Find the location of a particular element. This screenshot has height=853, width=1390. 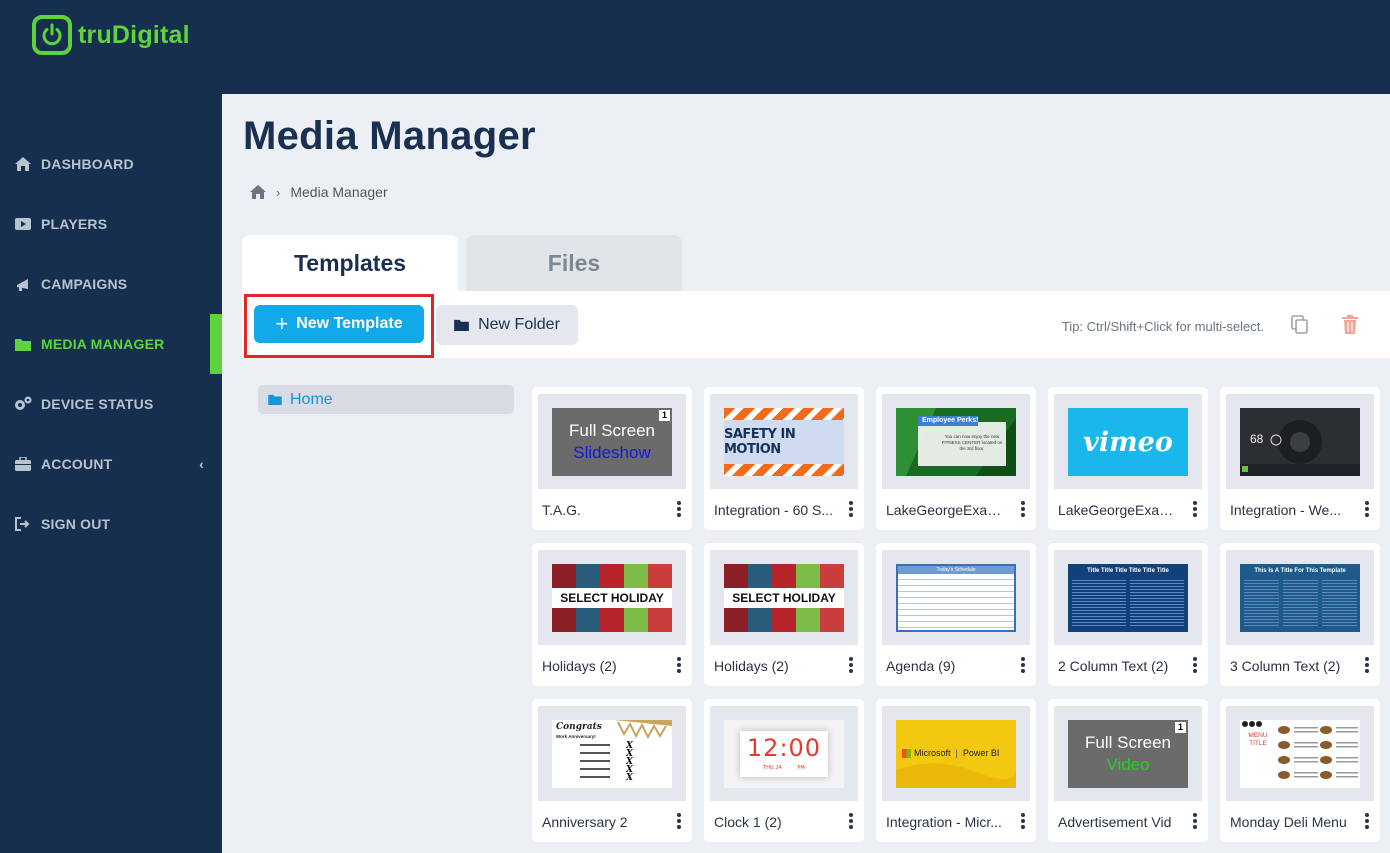

svg-text: X is located at coordinates (629, 778).